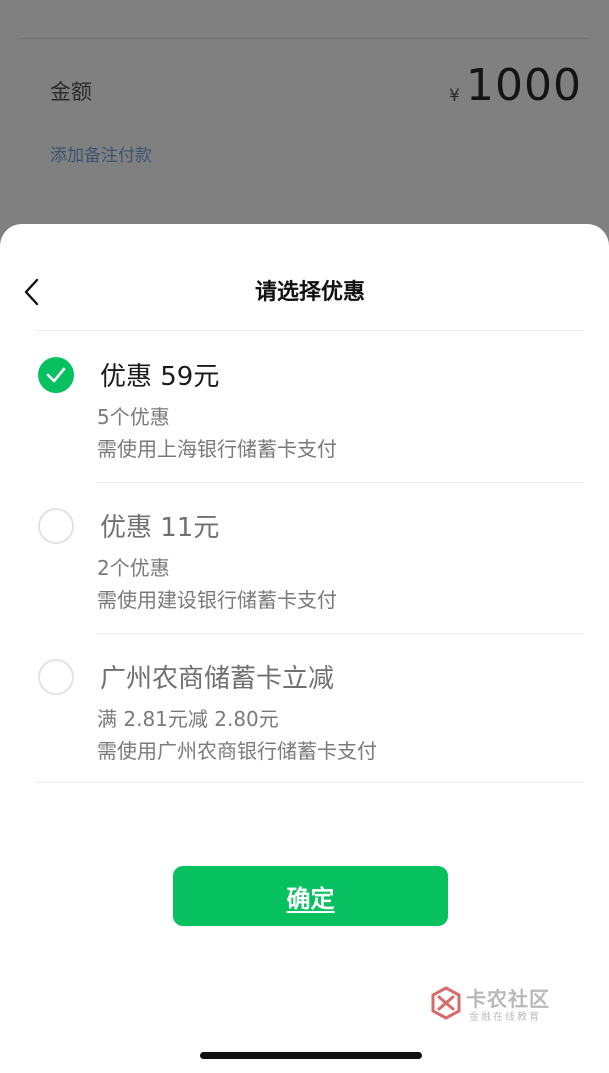 This screenshot has height=1073, width=609. I want to click on option-detail: 满 2.81元减 2.80元, so click(188, 719).